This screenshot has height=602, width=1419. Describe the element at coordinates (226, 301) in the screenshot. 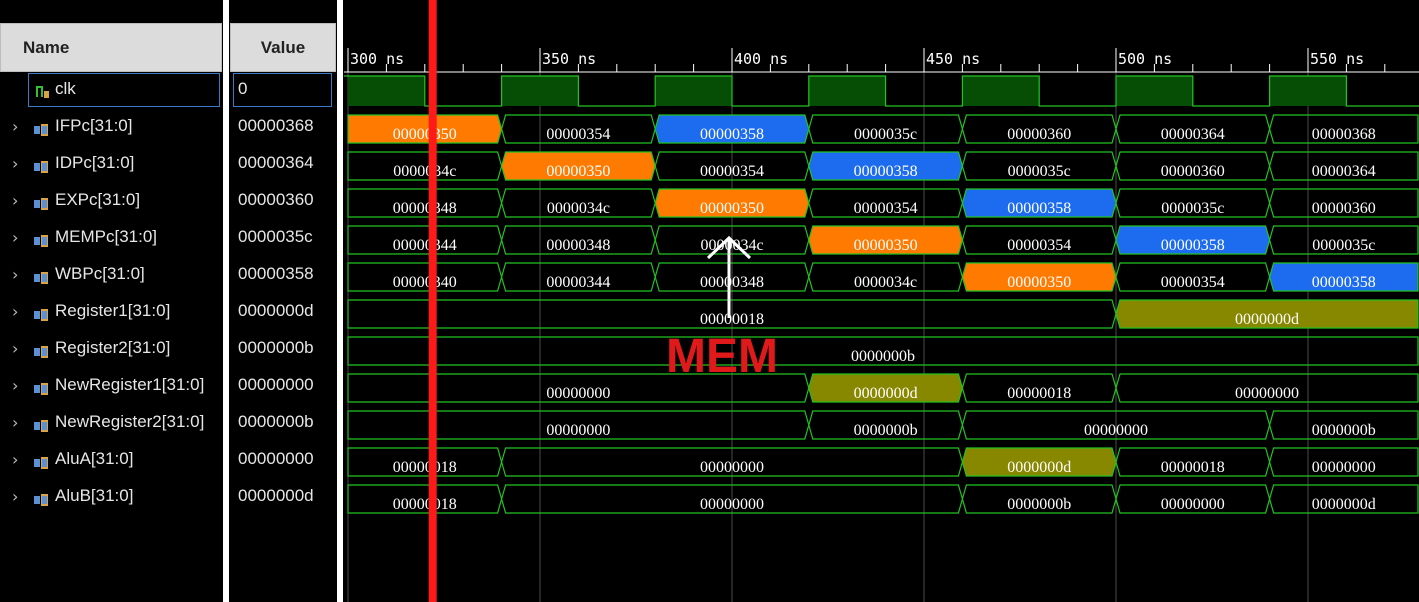

I see `column-divider` at that location.